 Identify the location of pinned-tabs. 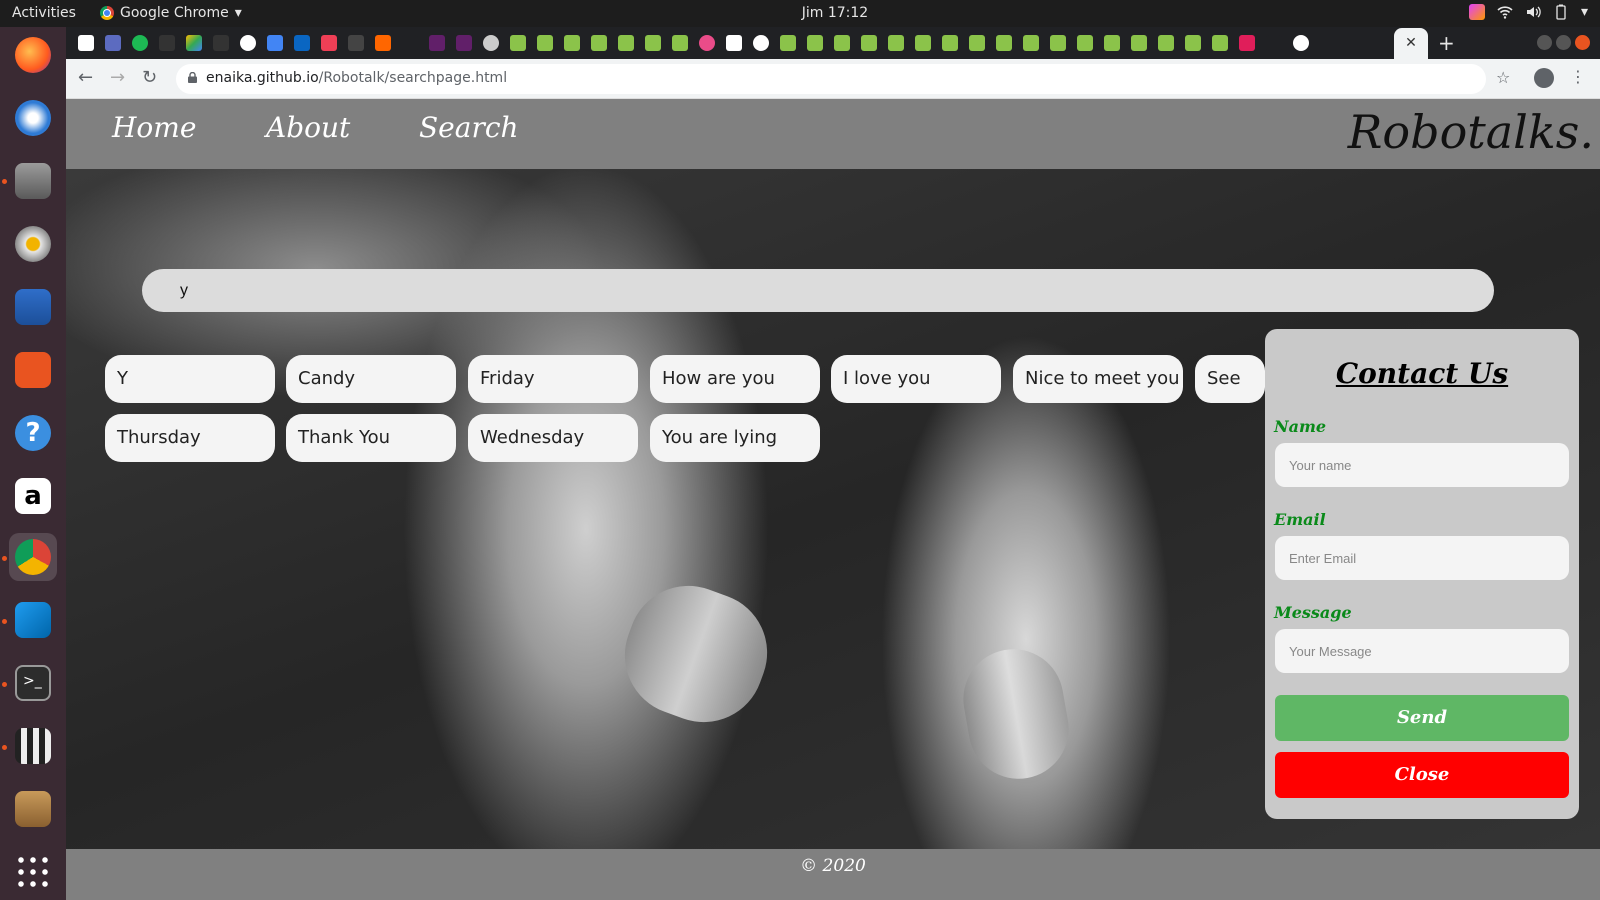
(693, 43).